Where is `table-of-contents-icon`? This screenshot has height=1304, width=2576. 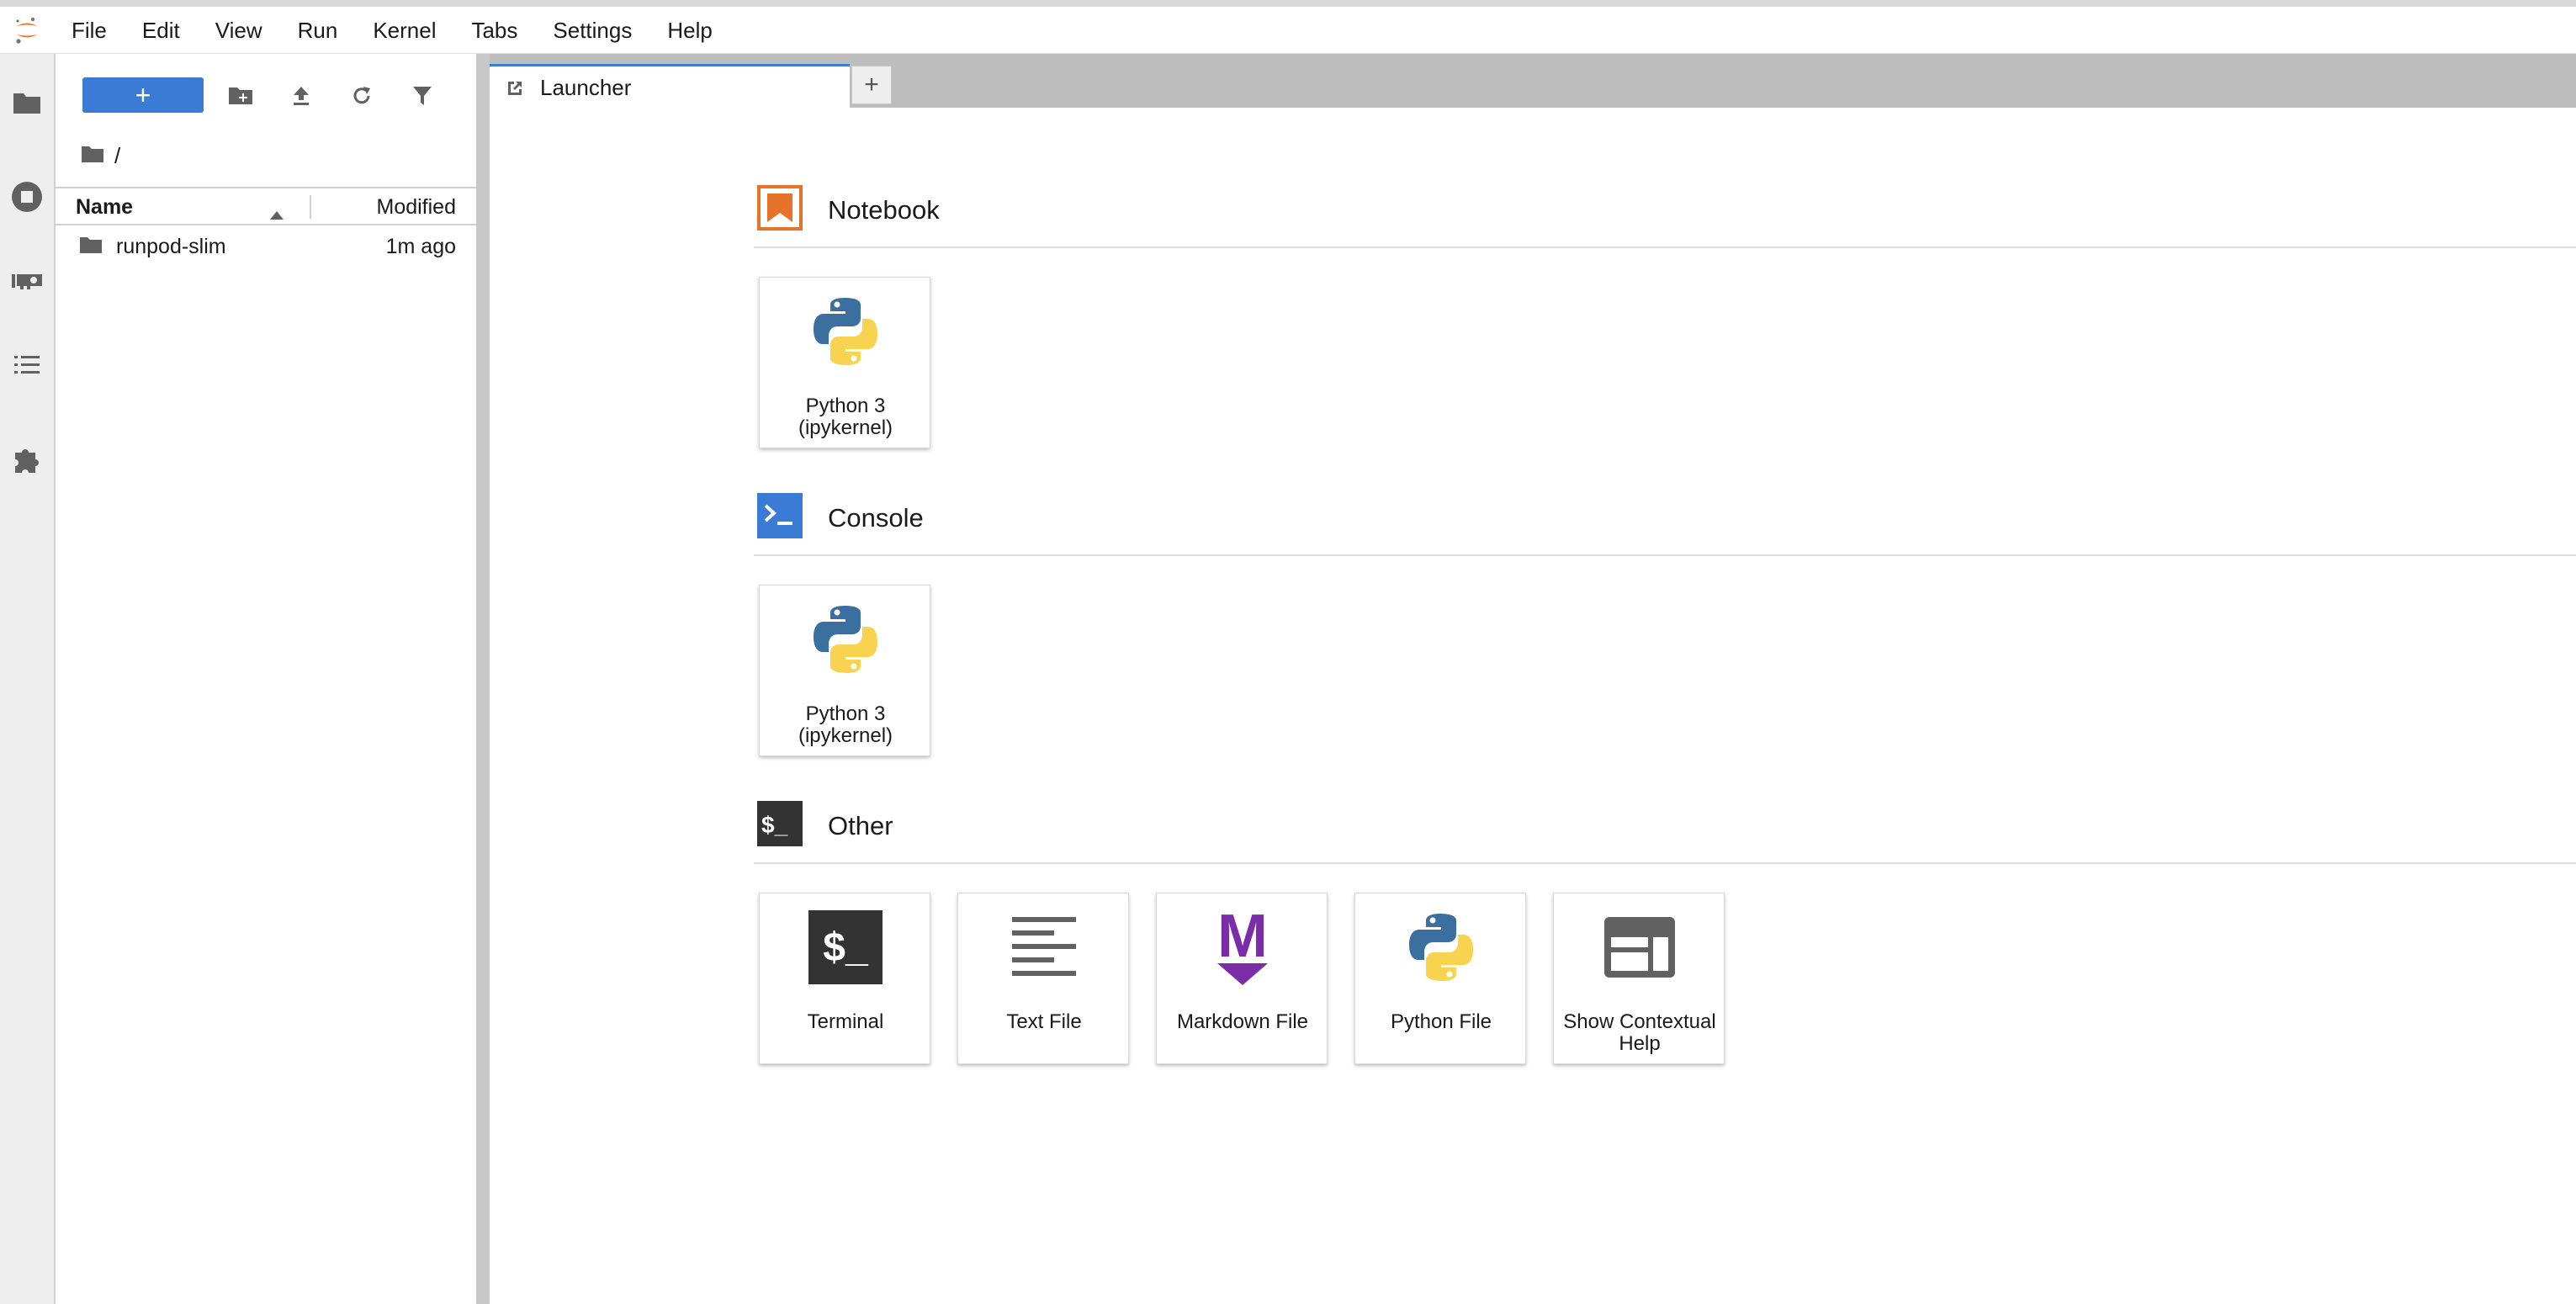
table-of-contents-icon is located at coordinates (27, 365).